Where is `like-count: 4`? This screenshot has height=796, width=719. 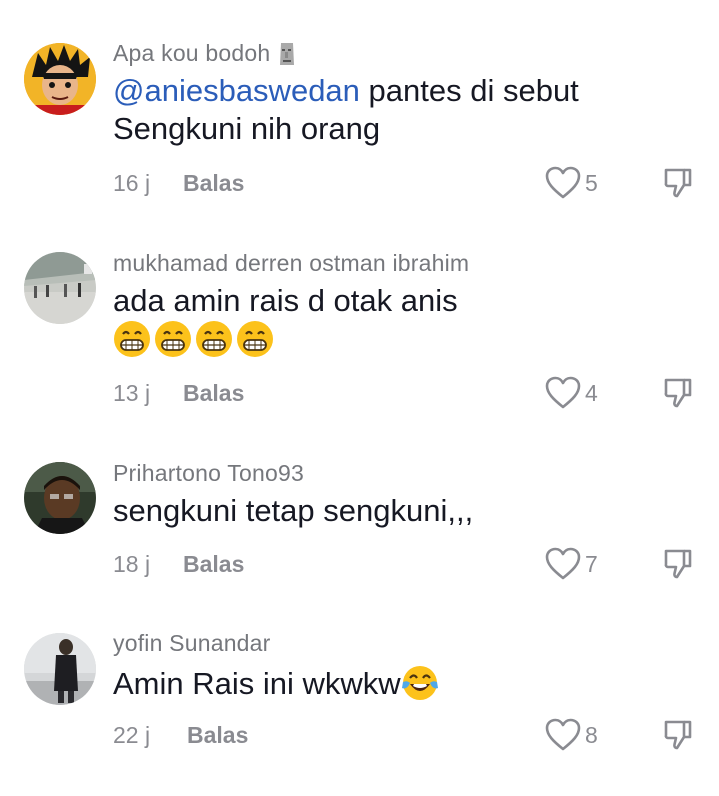 like-count: 4 is located at coordinates (591, 393).